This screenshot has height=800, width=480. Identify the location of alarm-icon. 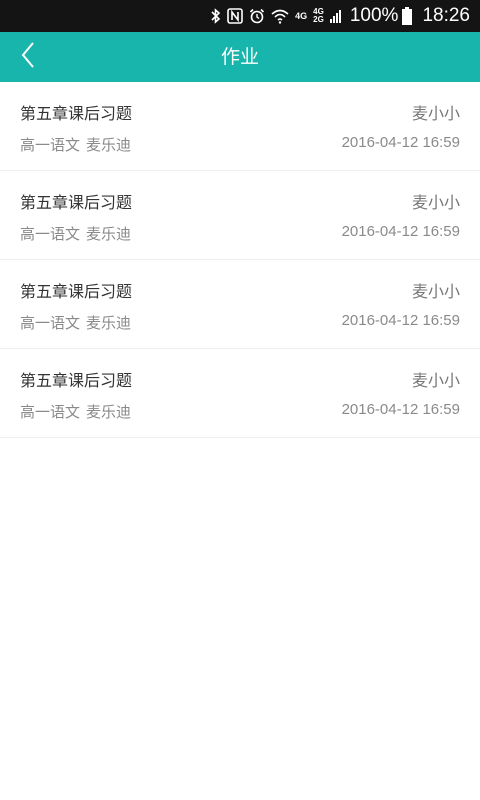
(257, 16).